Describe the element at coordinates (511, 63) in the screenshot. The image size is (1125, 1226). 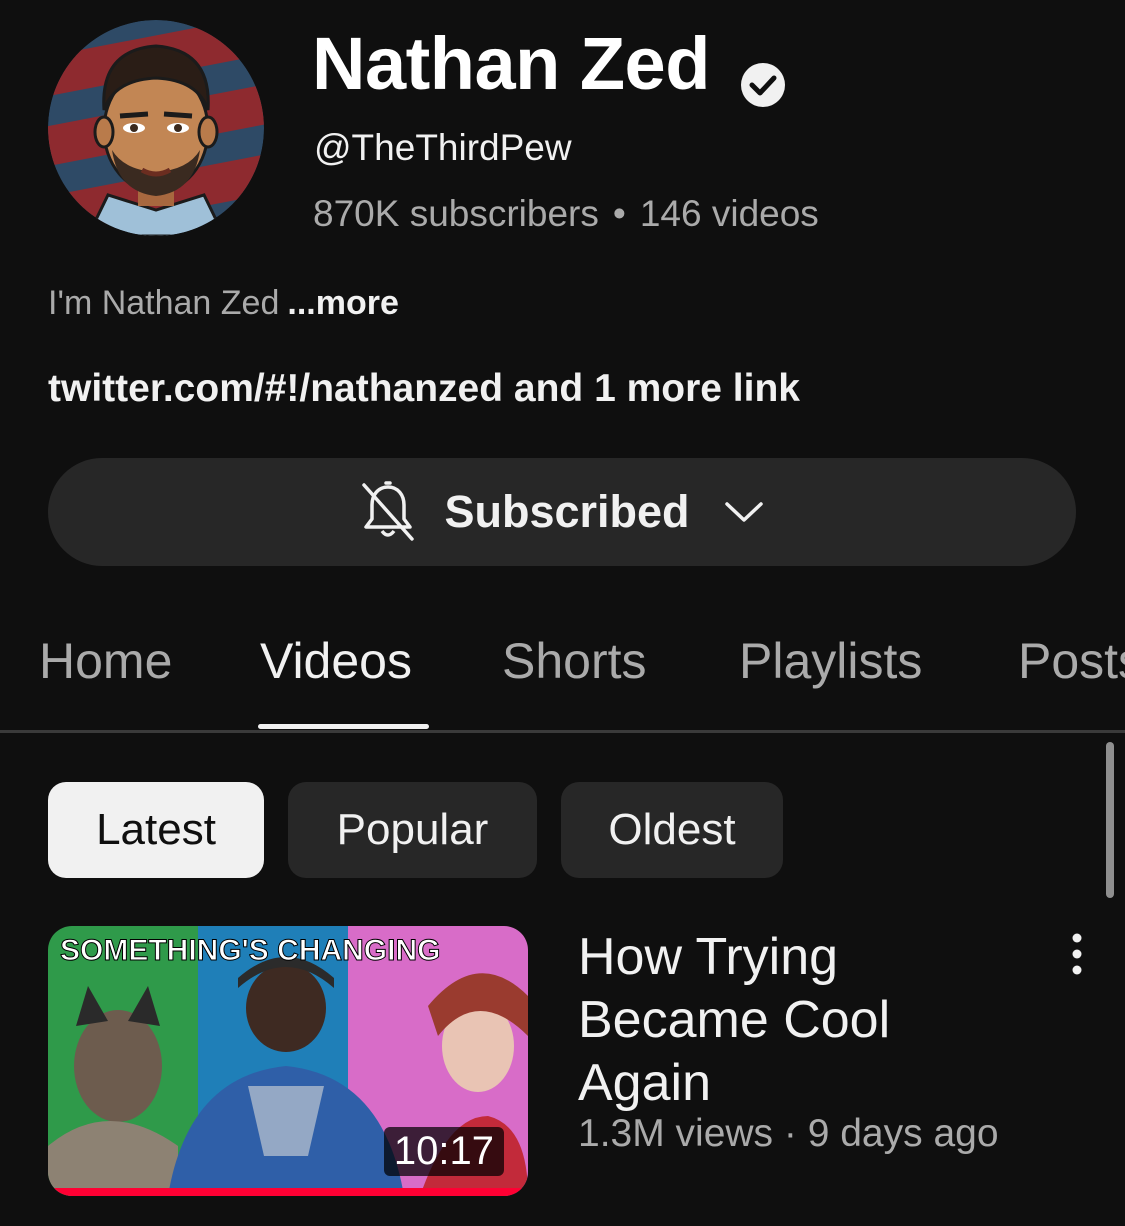
I see `channel-name-text: Nathan Zed` at that location.